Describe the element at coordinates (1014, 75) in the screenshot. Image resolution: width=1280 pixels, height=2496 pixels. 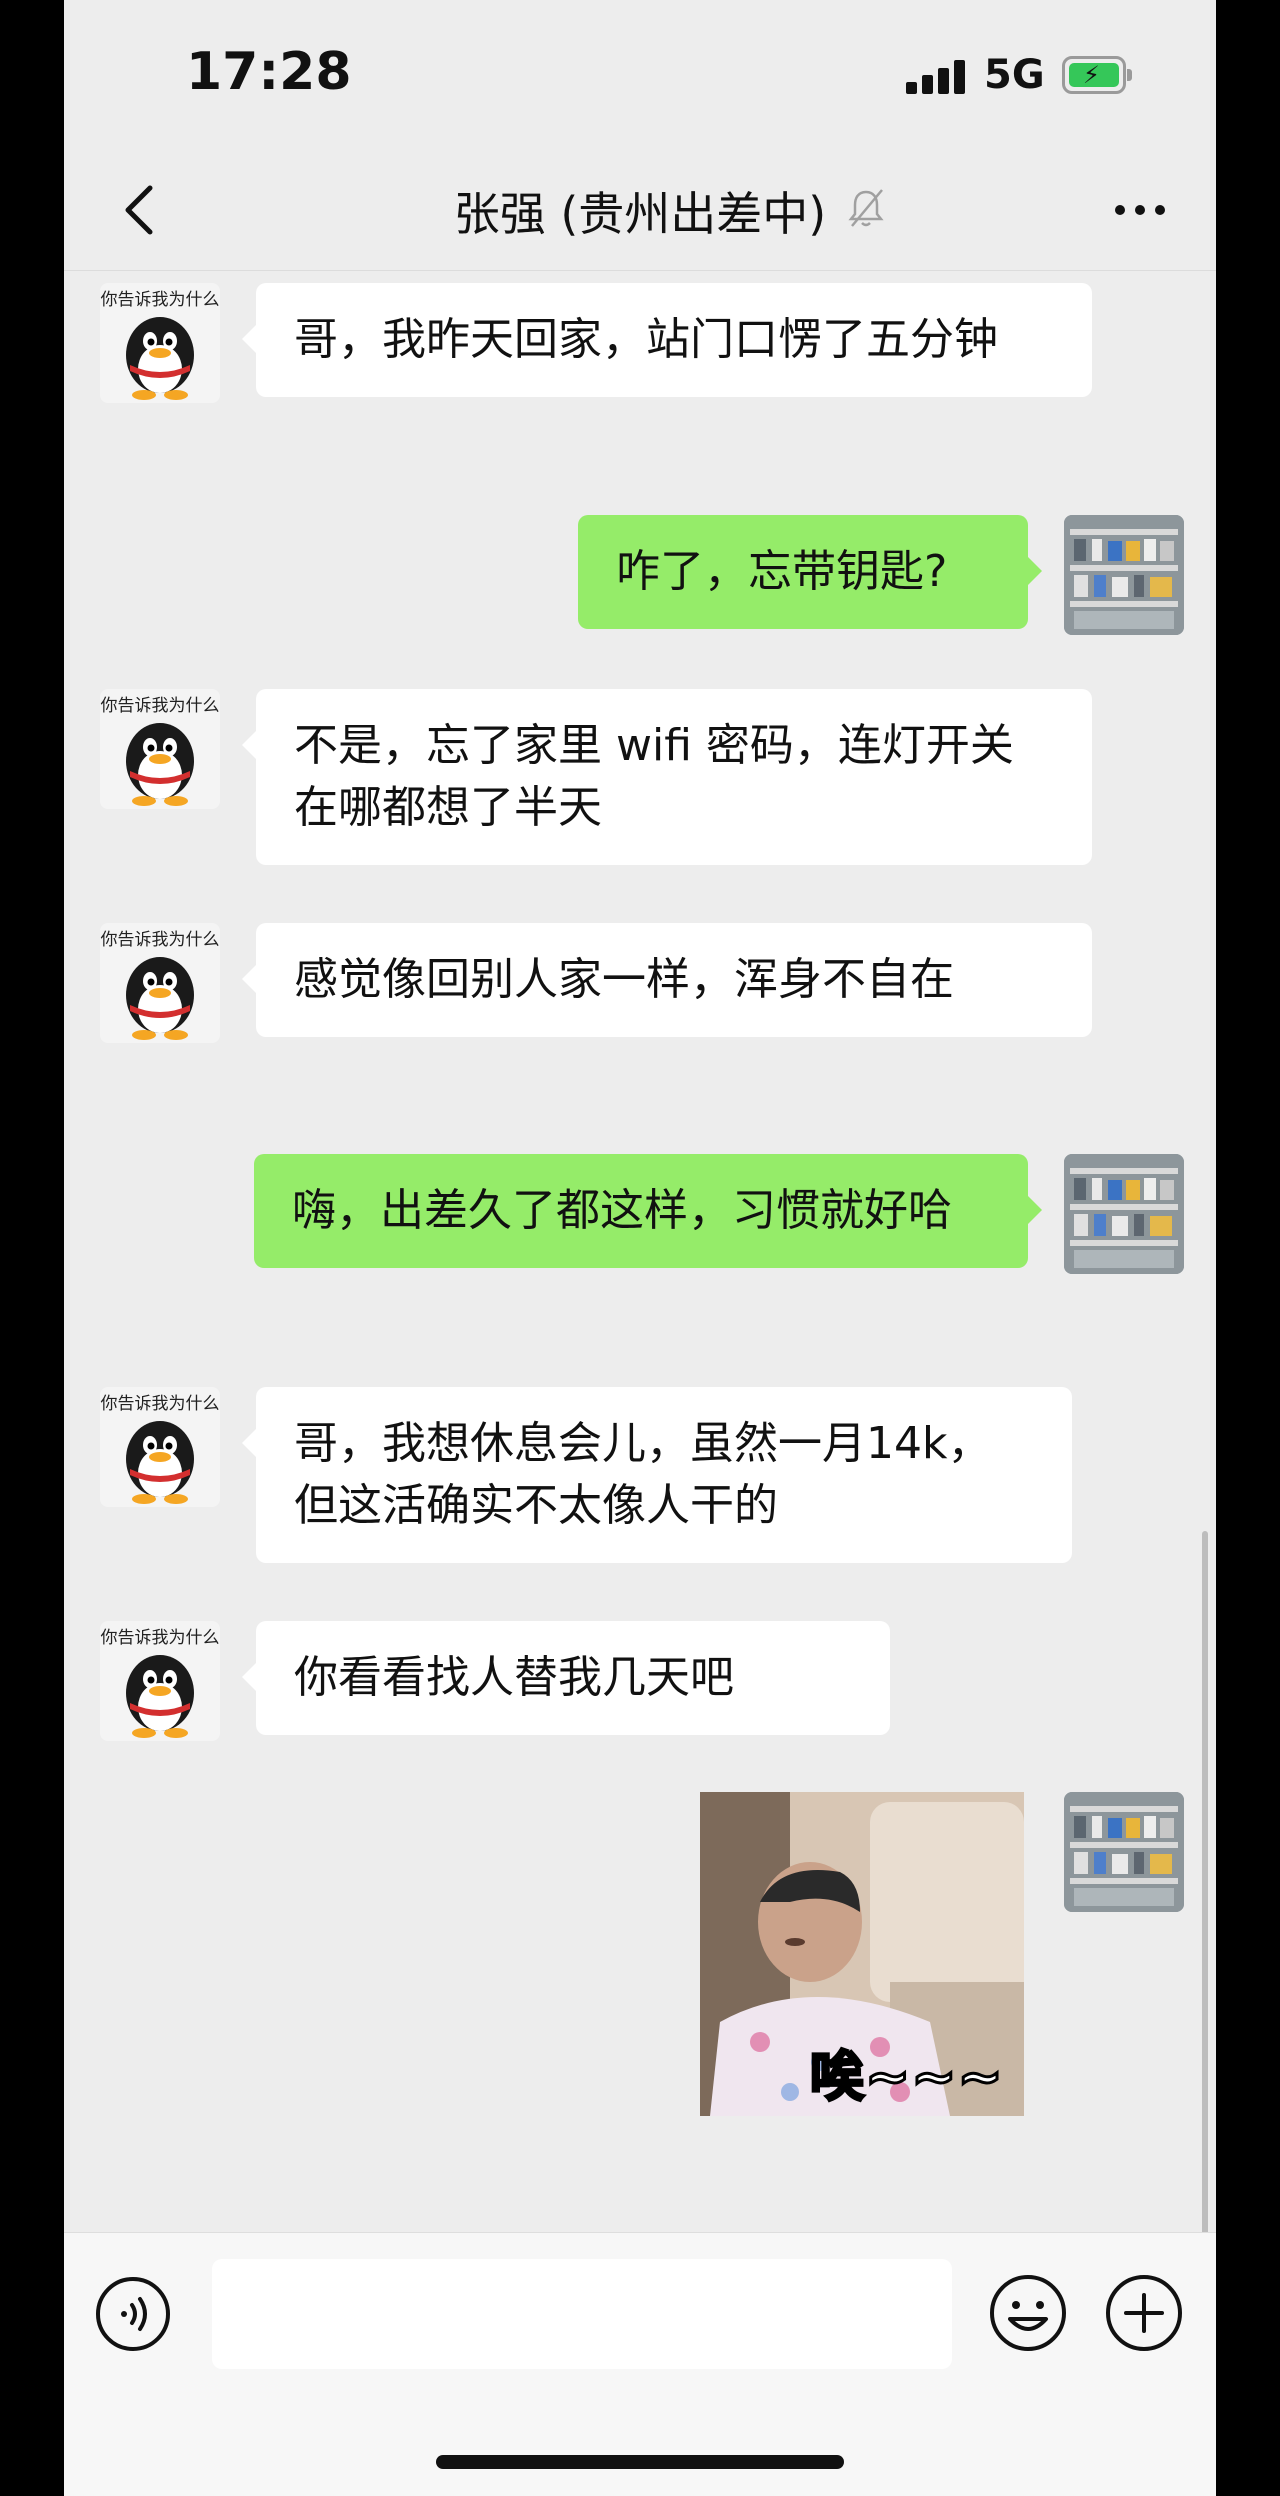
I see `network-type: 5G` at that location.